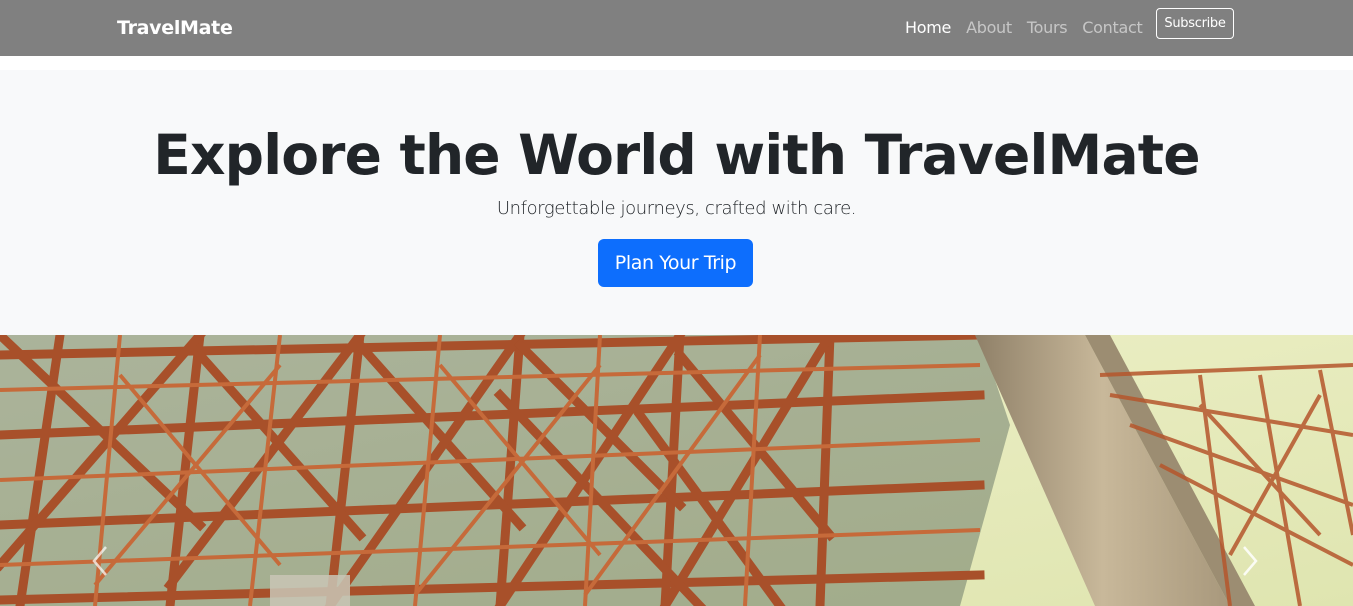  I want to click on carousel-prev-control, so click(100, 561).